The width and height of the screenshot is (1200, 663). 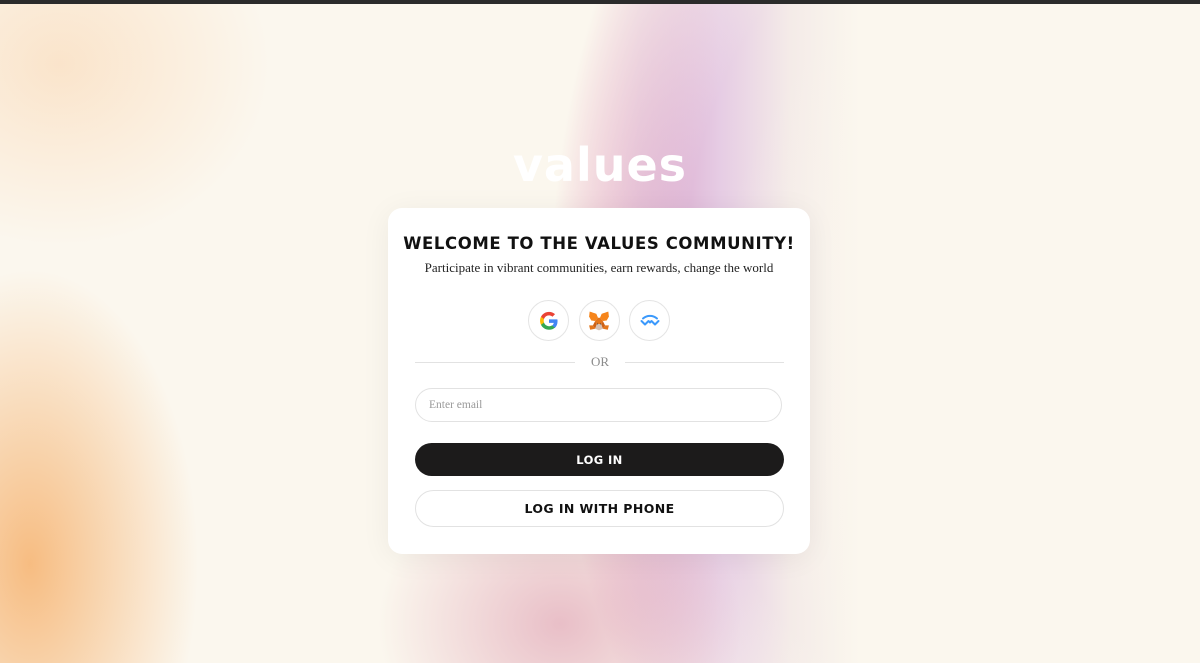 I want to click on walletconnect-icon, so click(x=649, y=319).